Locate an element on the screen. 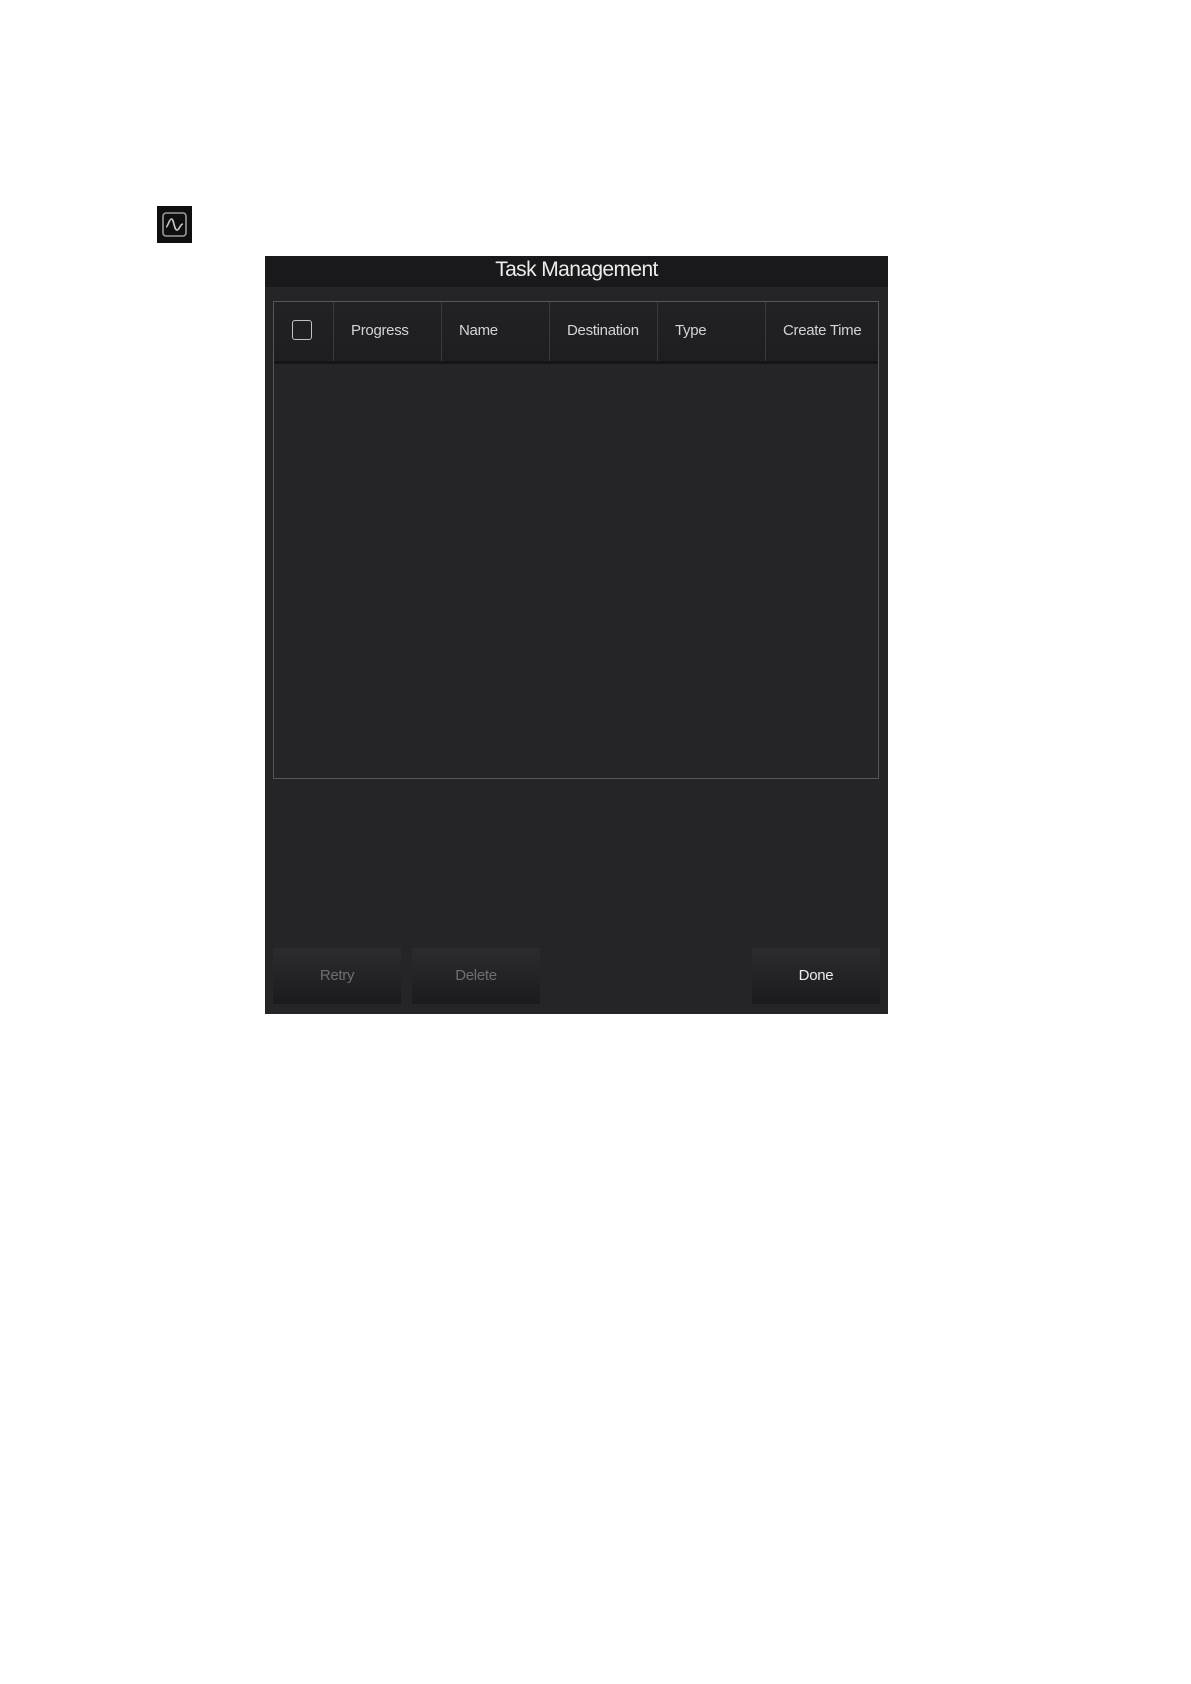  waveform-glyph is located at coordinates (174, 224).